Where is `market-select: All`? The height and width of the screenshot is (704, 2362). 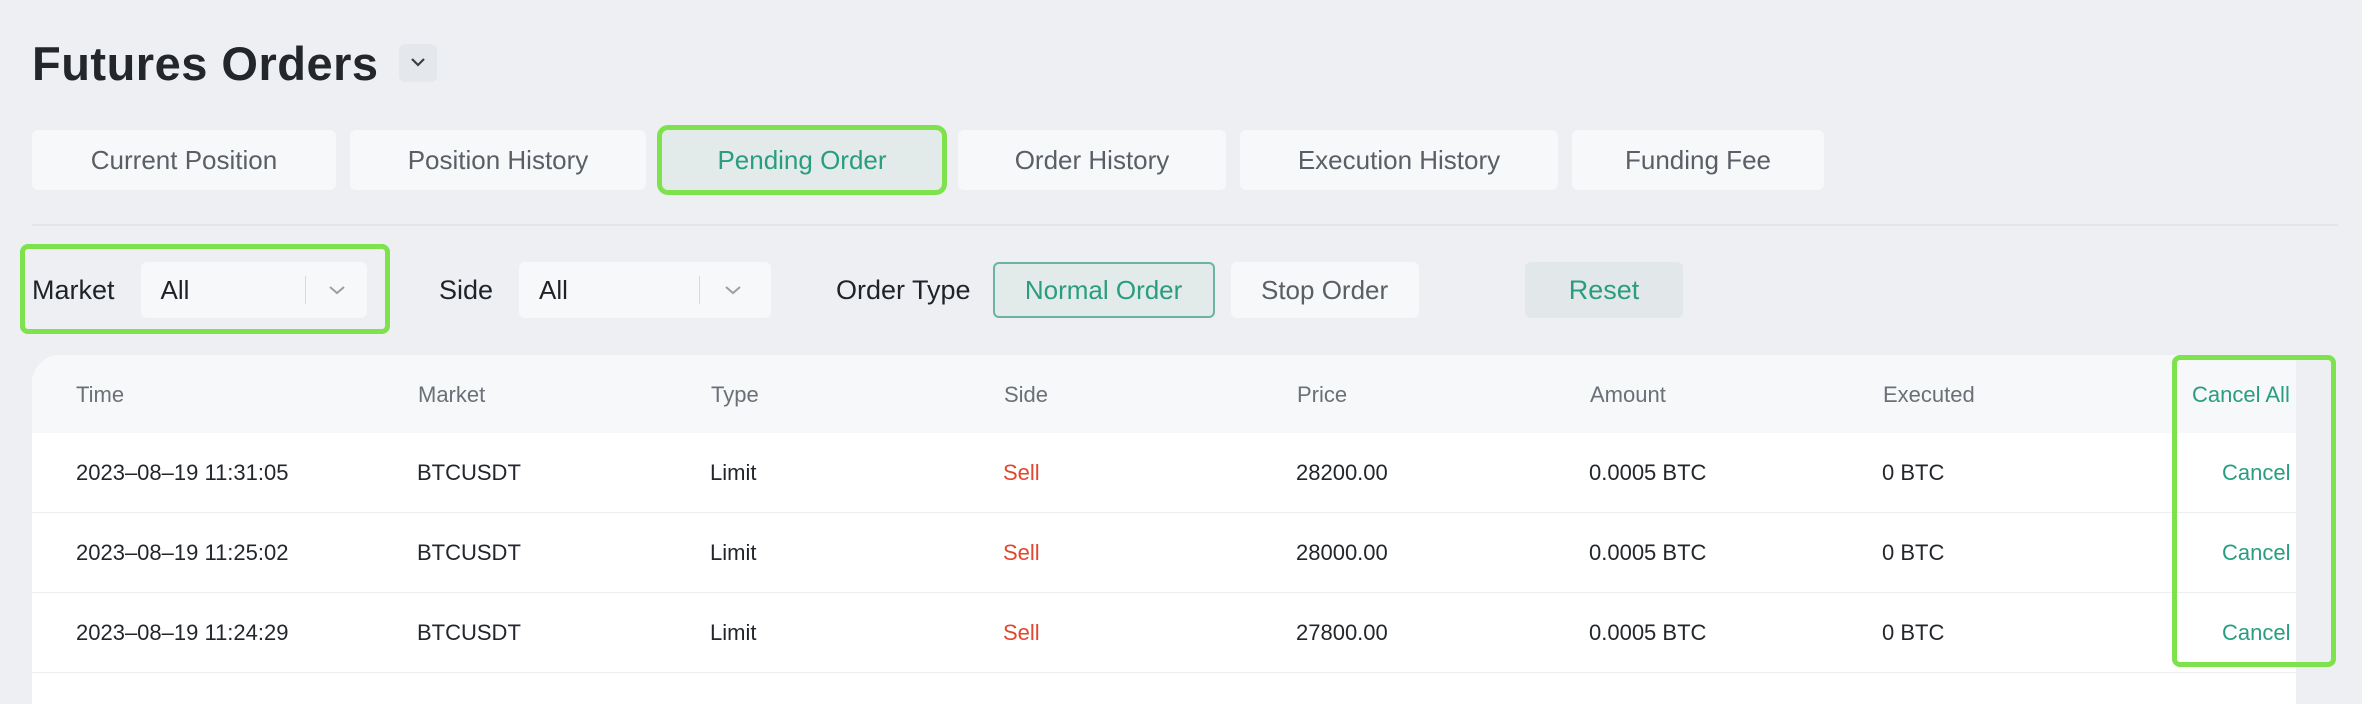 market-select: All is located at coordinates (253, 290).